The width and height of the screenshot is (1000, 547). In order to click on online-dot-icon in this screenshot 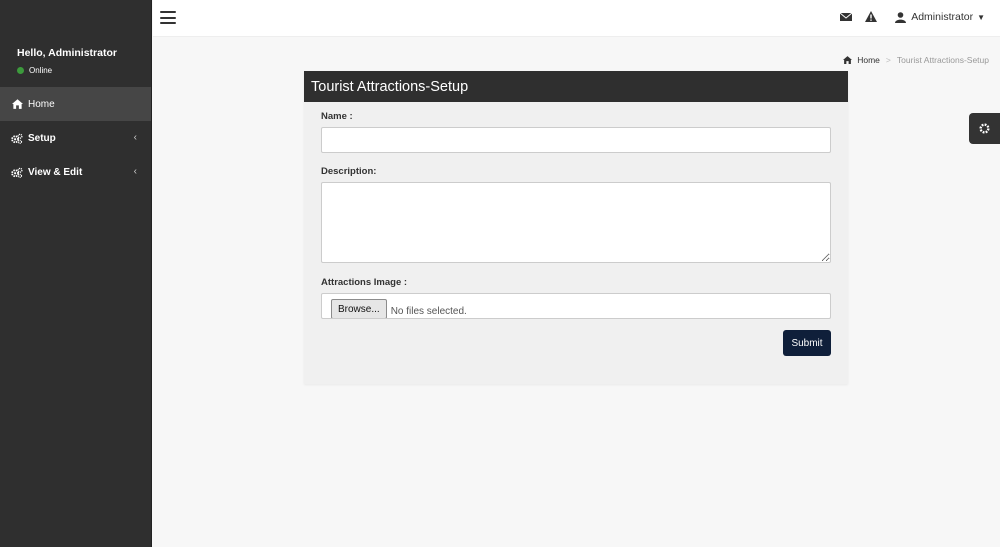, I will do `click(20, 70)`.